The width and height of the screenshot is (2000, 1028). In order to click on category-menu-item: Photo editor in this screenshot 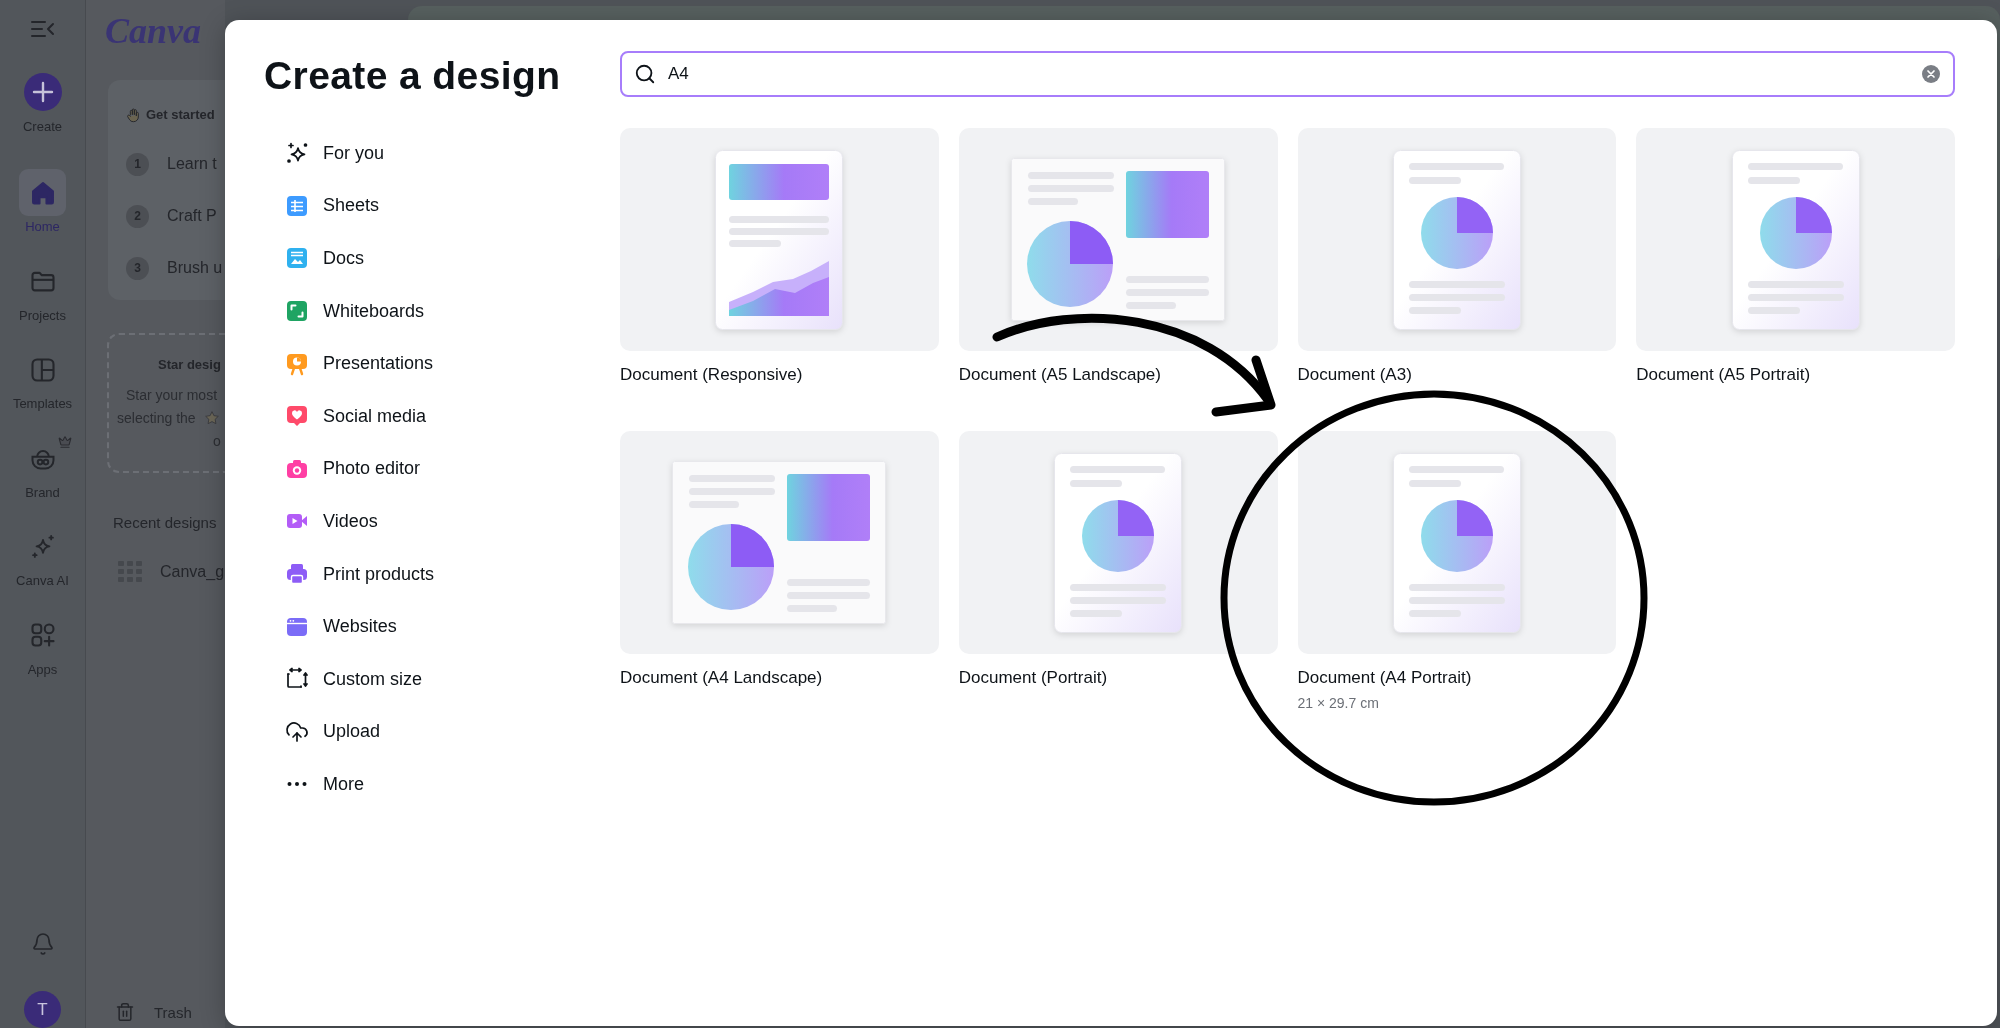, I will do `click(414, 469)`.